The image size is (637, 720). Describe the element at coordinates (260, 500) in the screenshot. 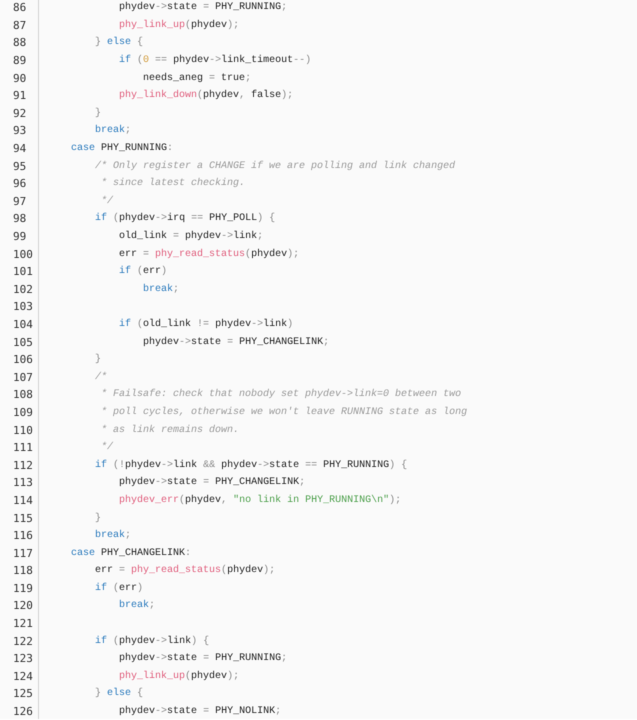

I see `code-line: phydev_err(phydev, "no link in PHY_RUNNING\n");` at that location.